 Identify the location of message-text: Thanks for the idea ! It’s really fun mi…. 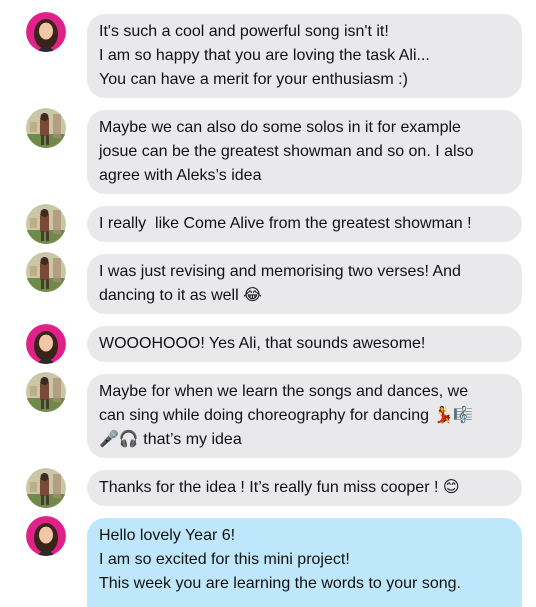
(279, 487).